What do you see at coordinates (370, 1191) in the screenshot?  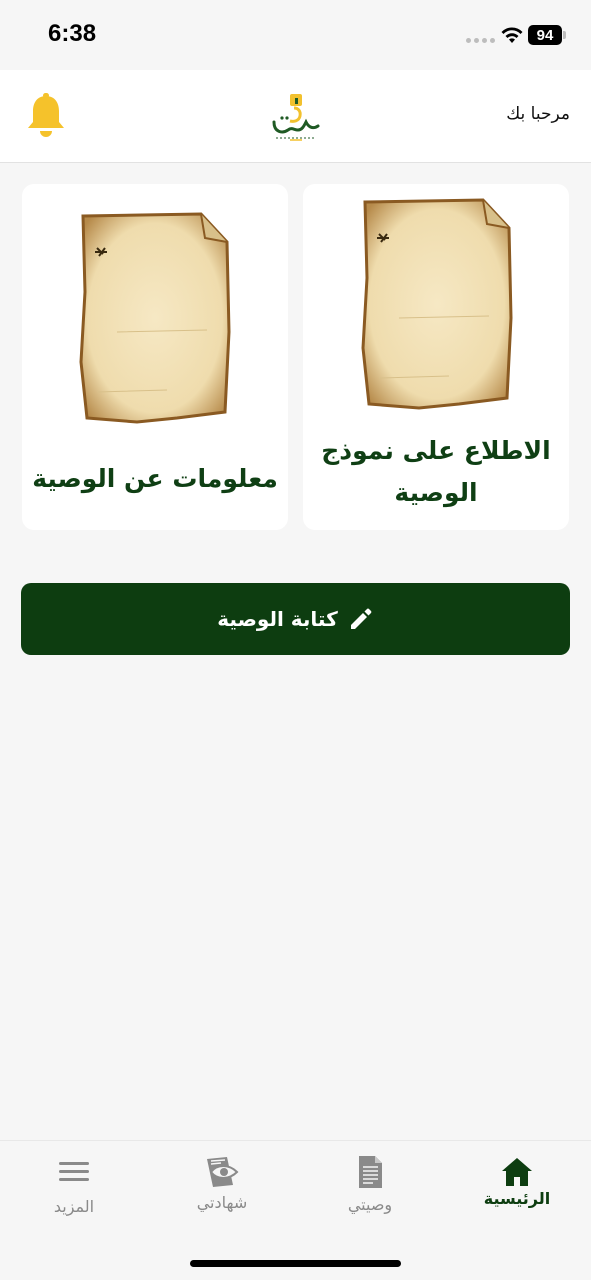 I see `tab-my-will: وصيتي` at bounding box center [370, 1191].